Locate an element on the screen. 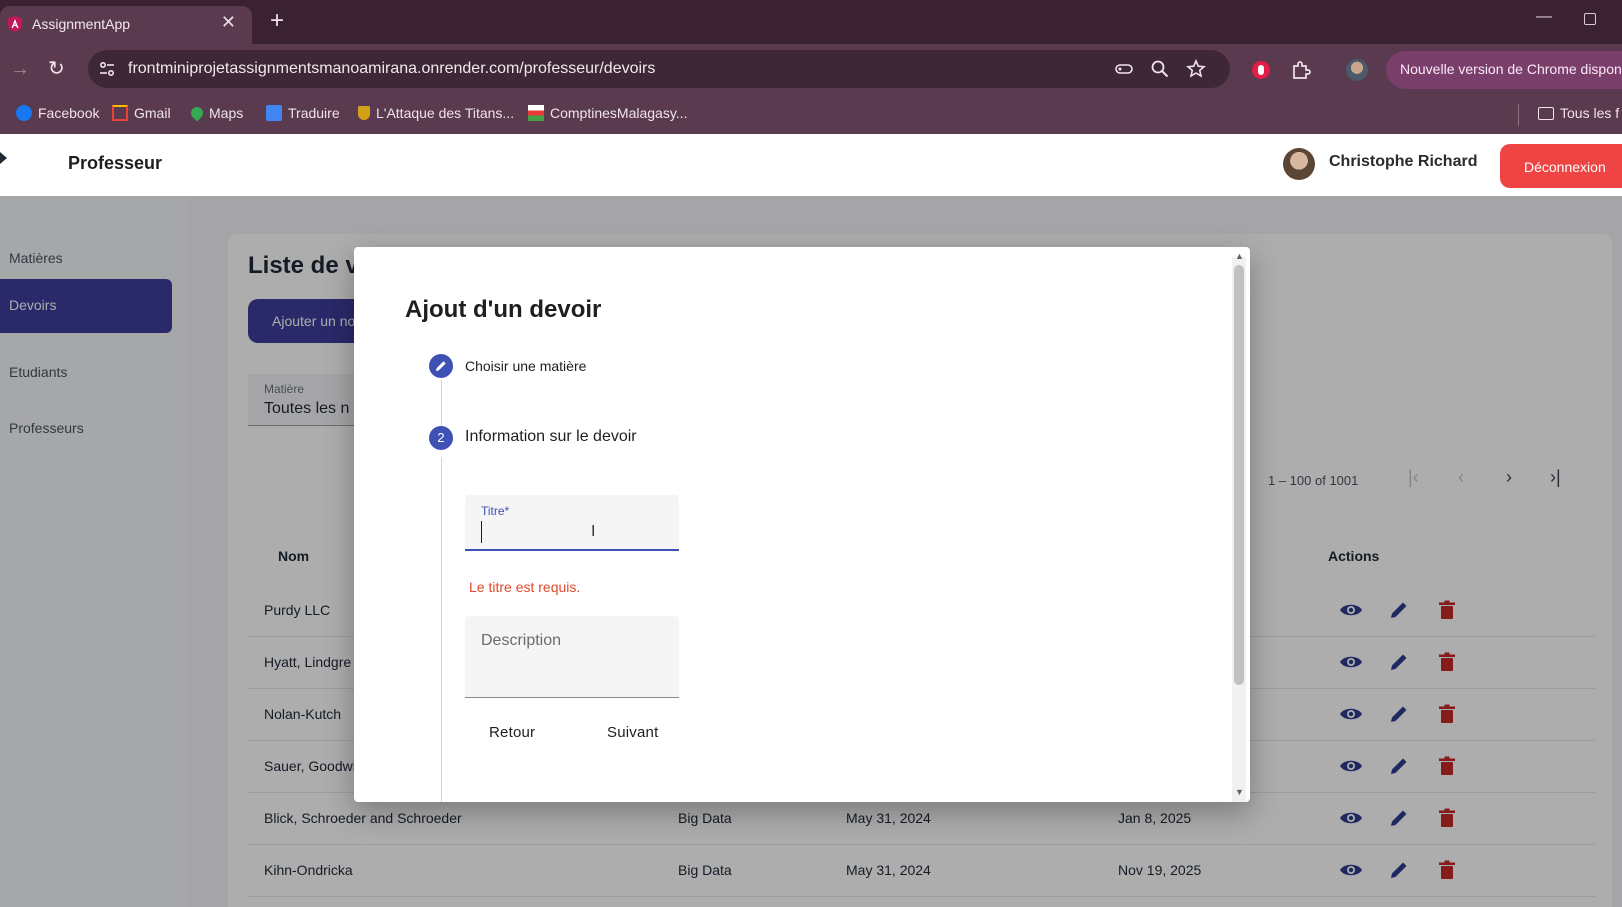  profile-avatar-icon is located at coordinates (1357, 70).